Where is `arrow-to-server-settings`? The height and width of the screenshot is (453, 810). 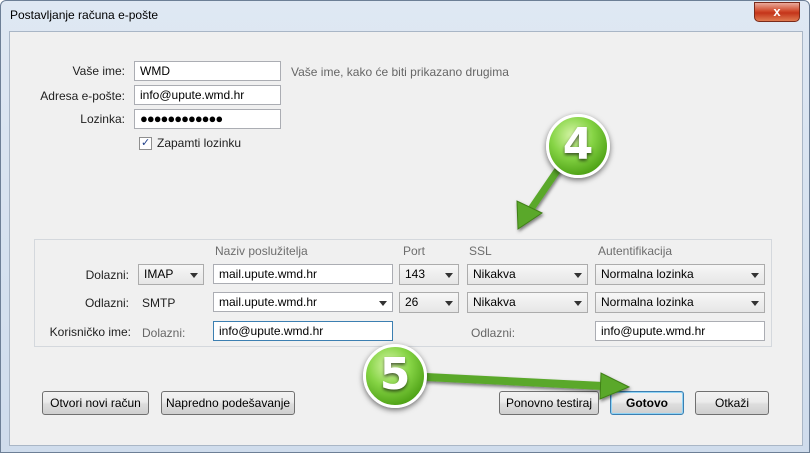 arrow-to-server-settings is located at coordinates (538, 198).